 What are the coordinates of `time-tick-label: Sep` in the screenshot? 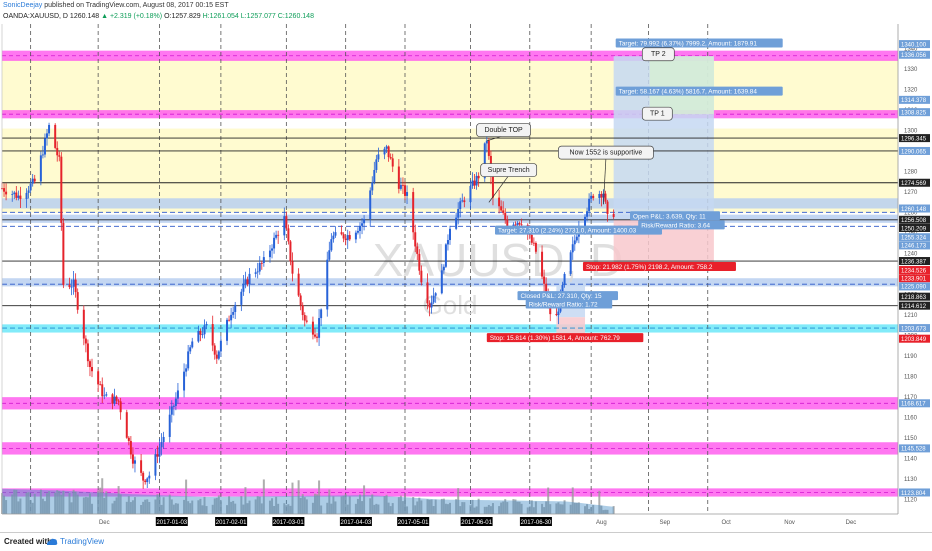 It's located at (664, 523).